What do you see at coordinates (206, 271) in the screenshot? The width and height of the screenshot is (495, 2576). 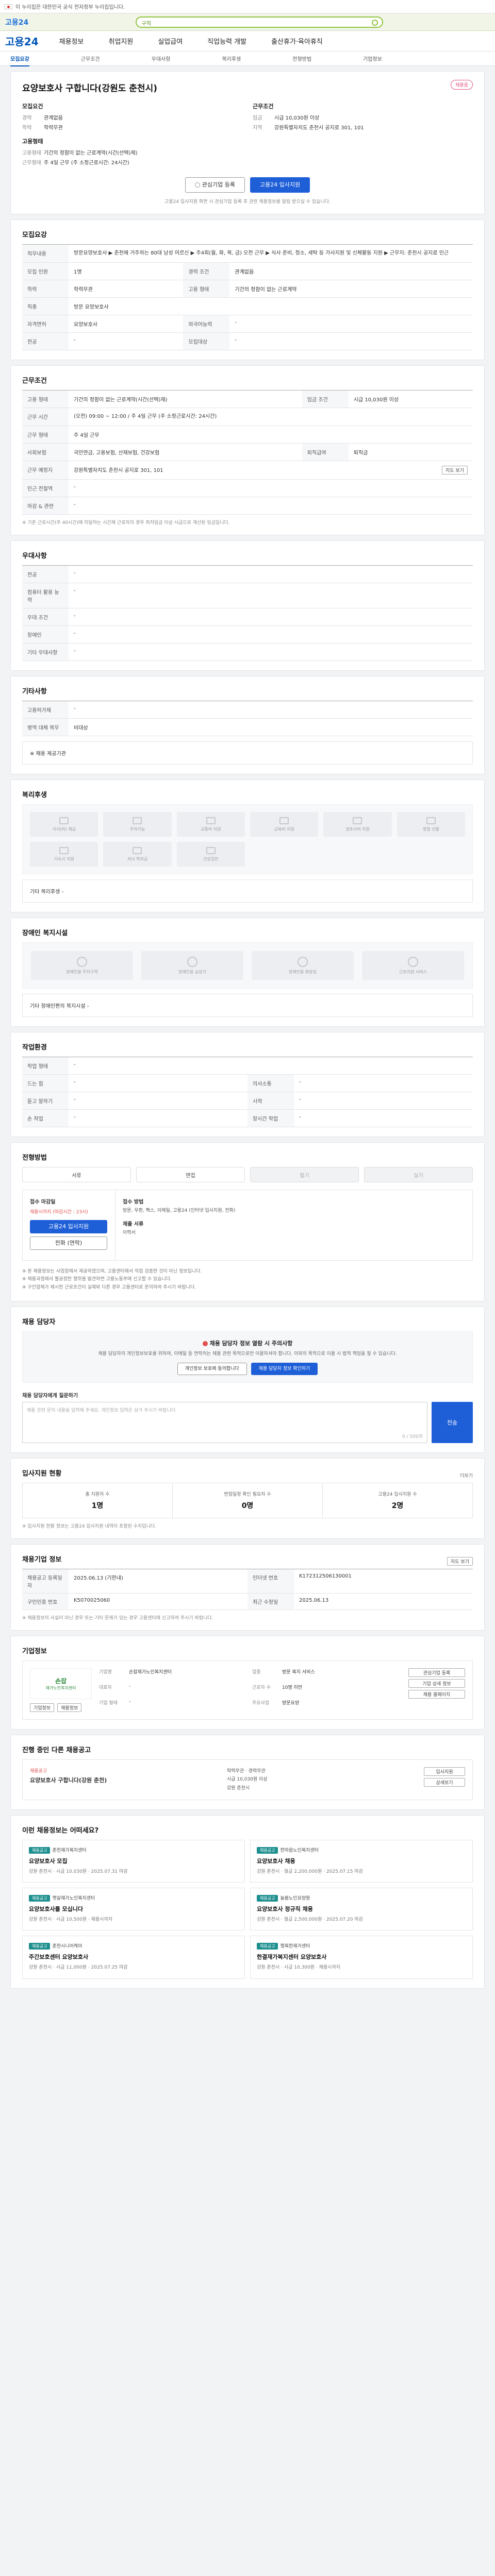 I see `row-key: 경력 조건` at bounding box center [206, 271].